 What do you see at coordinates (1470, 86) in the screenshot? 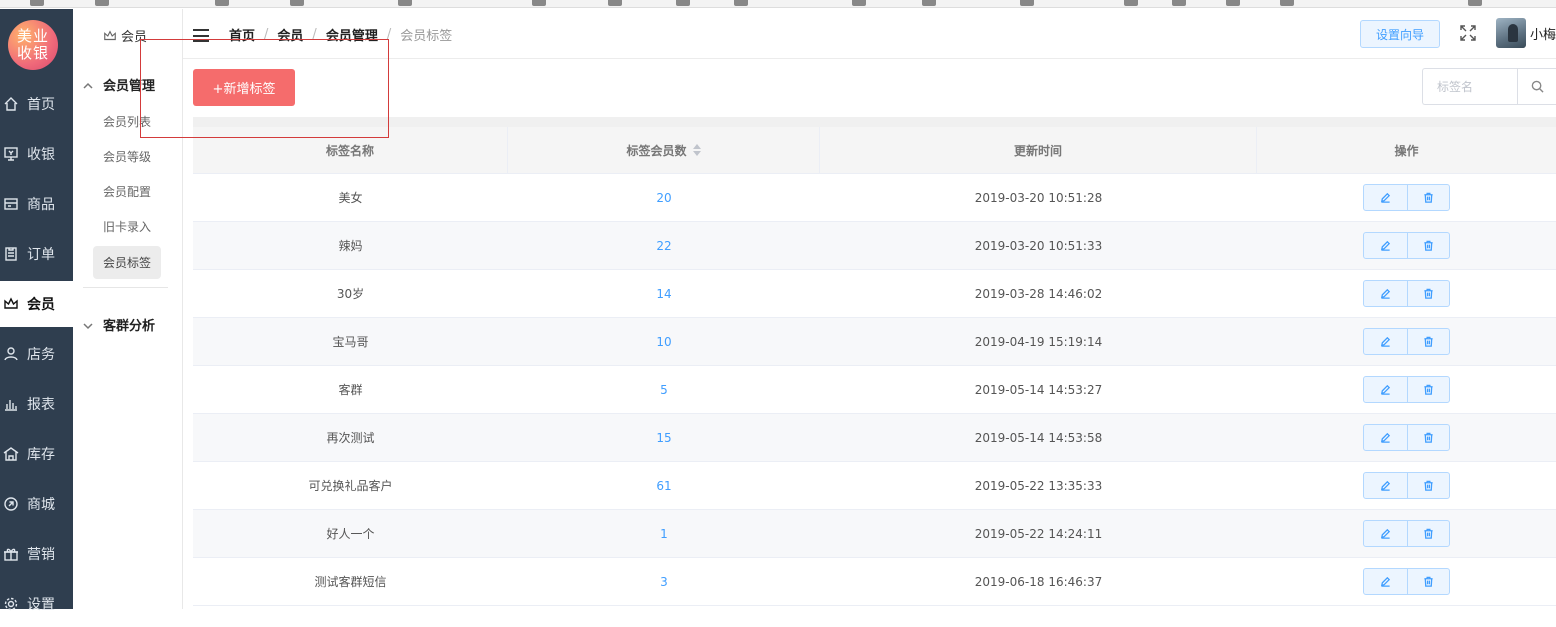
I see `tag-name-search-input` at bounding box center [1470, 86].